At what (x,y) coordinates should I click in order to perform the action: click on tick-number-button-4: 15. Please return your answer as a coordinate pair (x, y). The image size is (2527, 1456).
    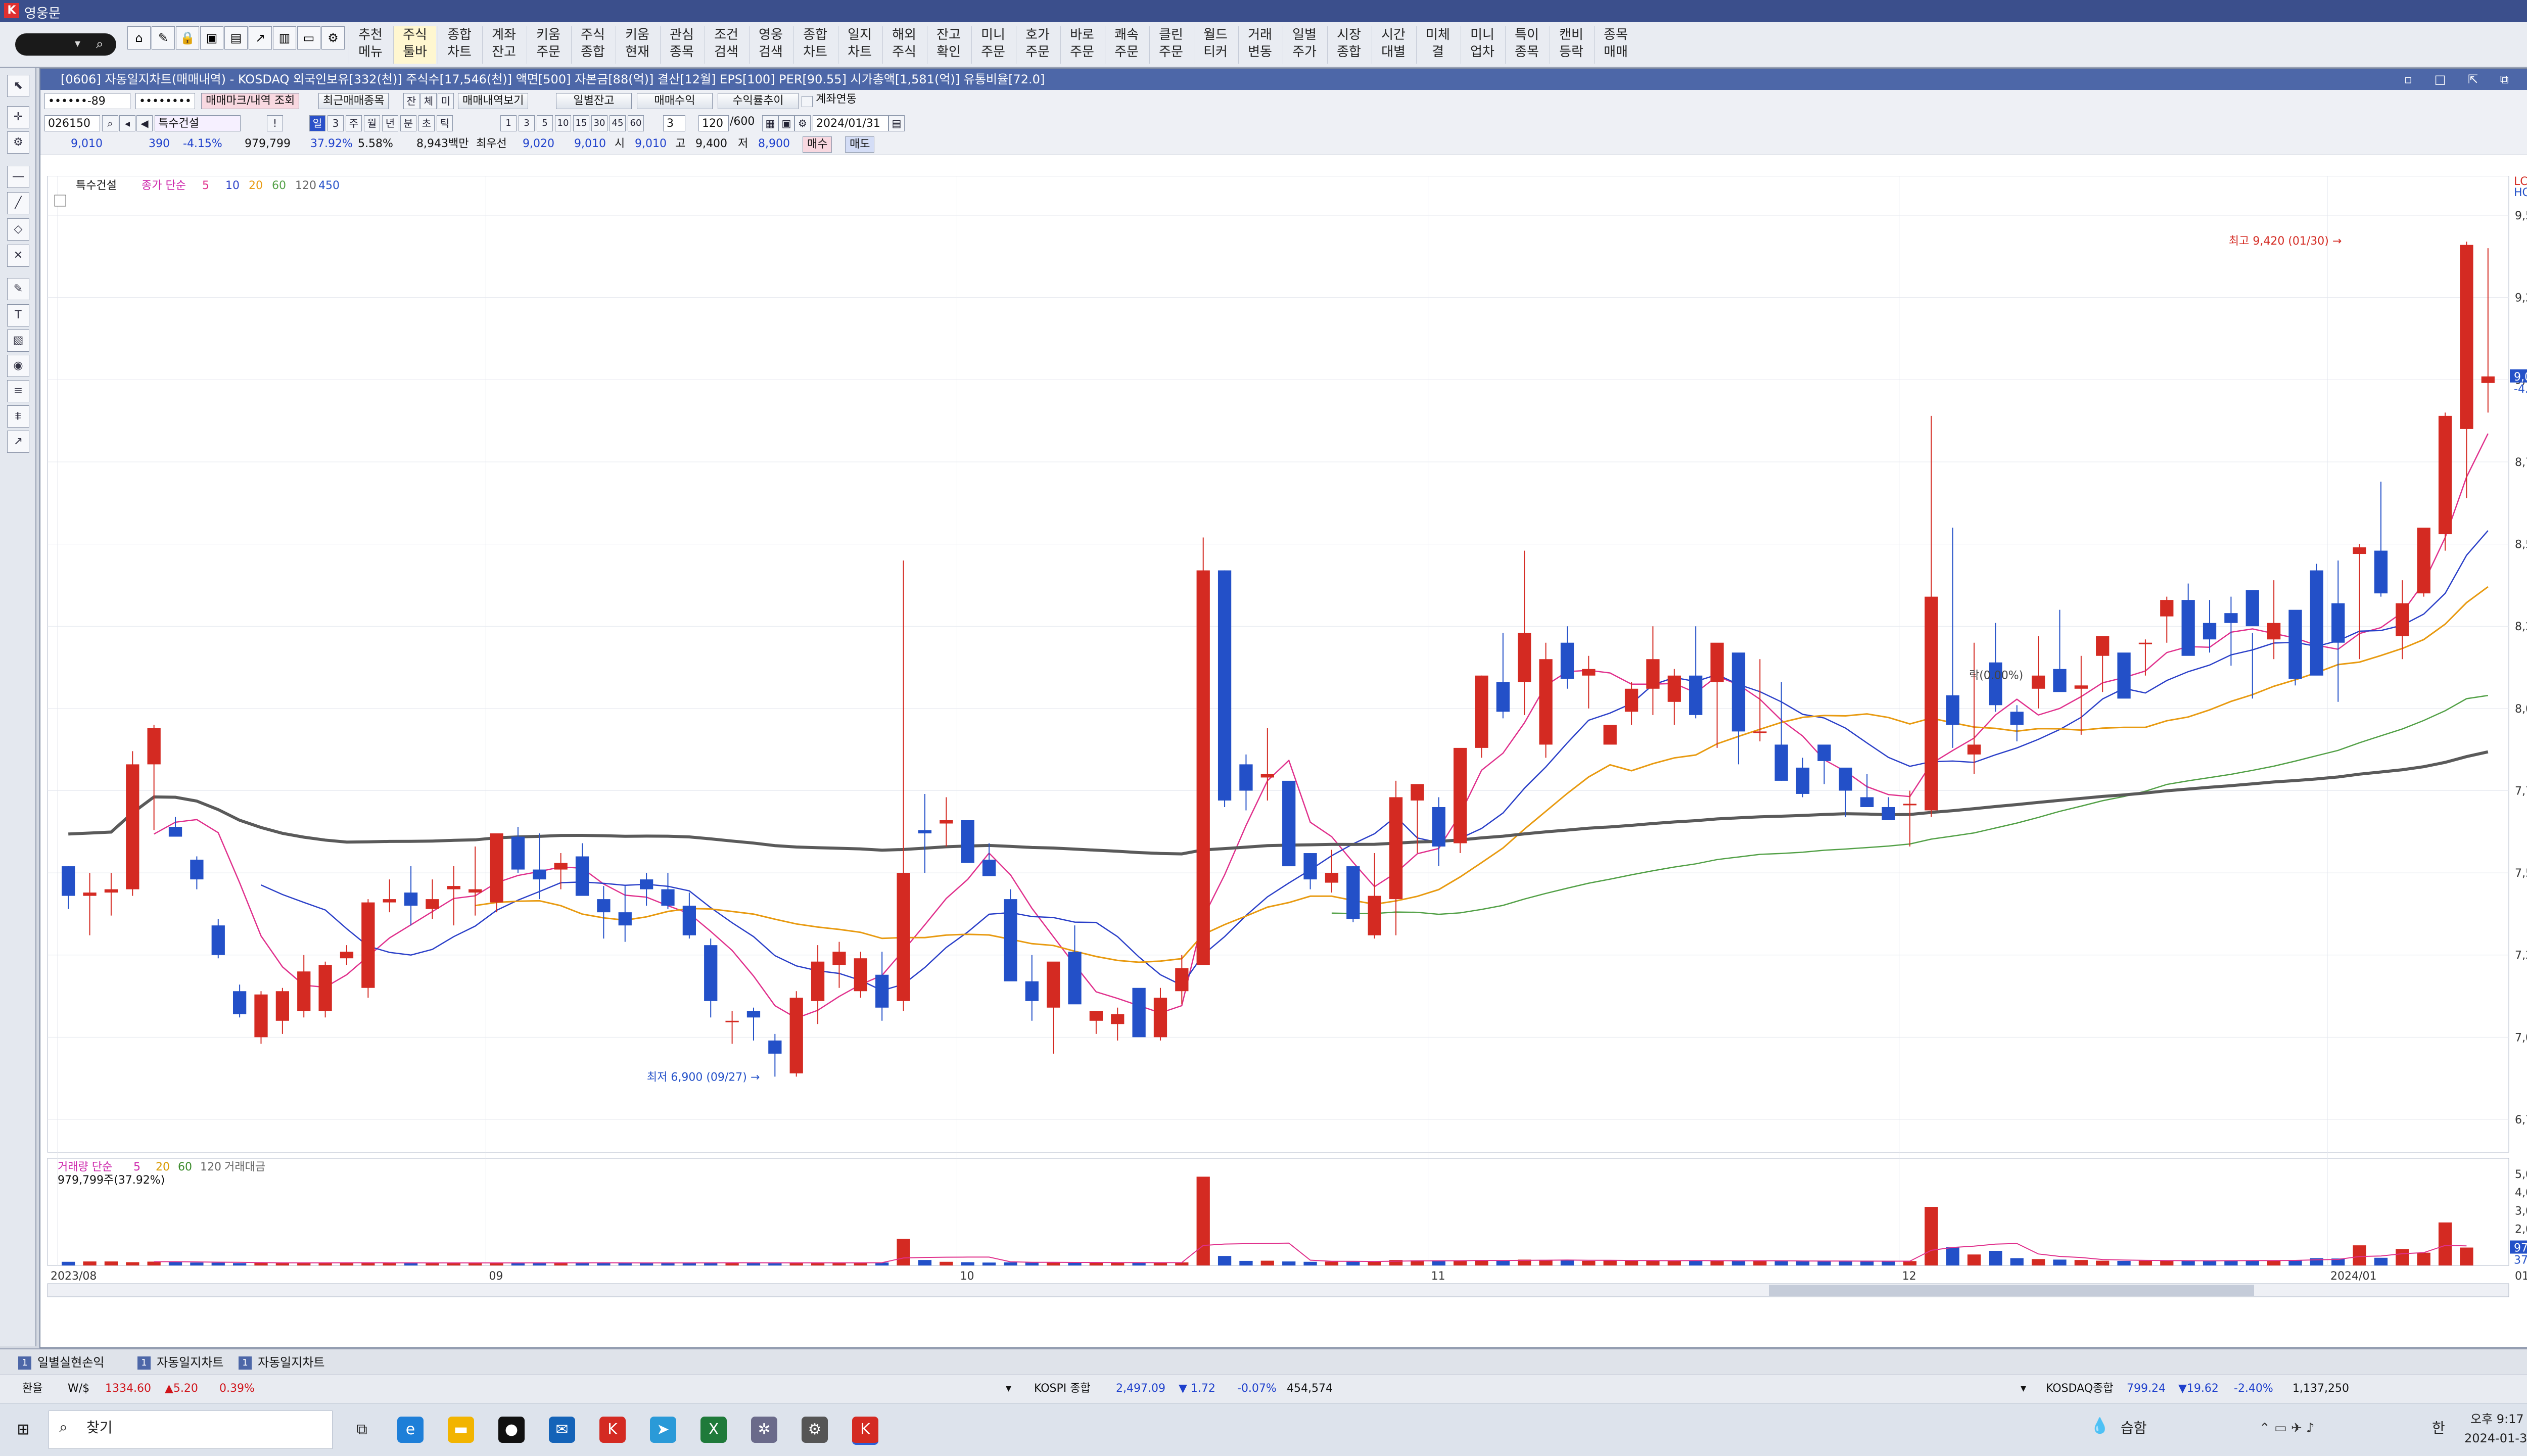
    Looking at the image, I should click on (581, 123).